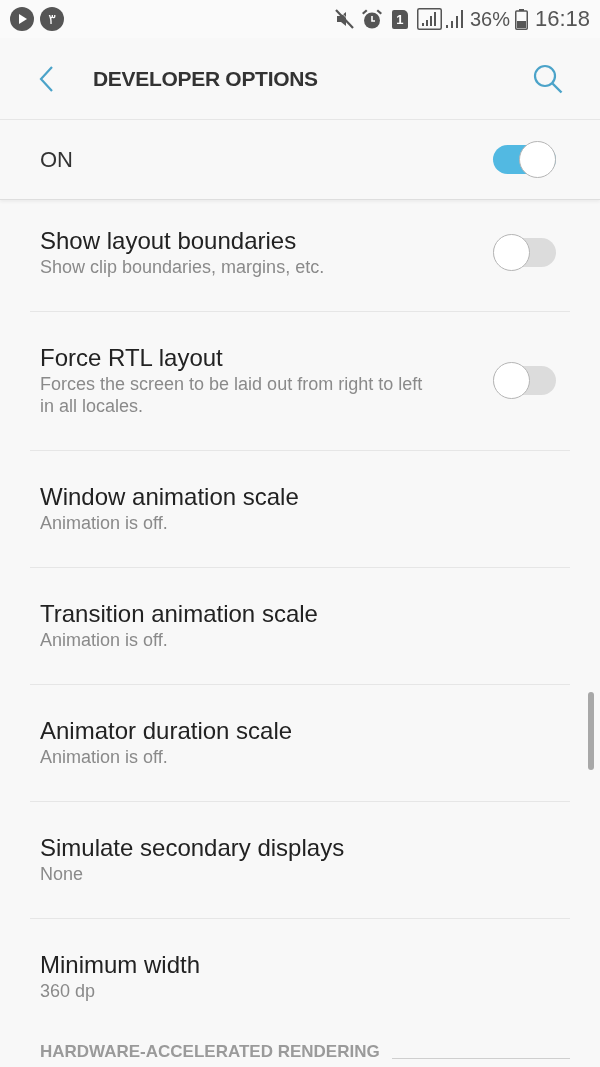 The width and height of the screenshot is (600, 1067). I want to click on search-icon, so click(548, 78).